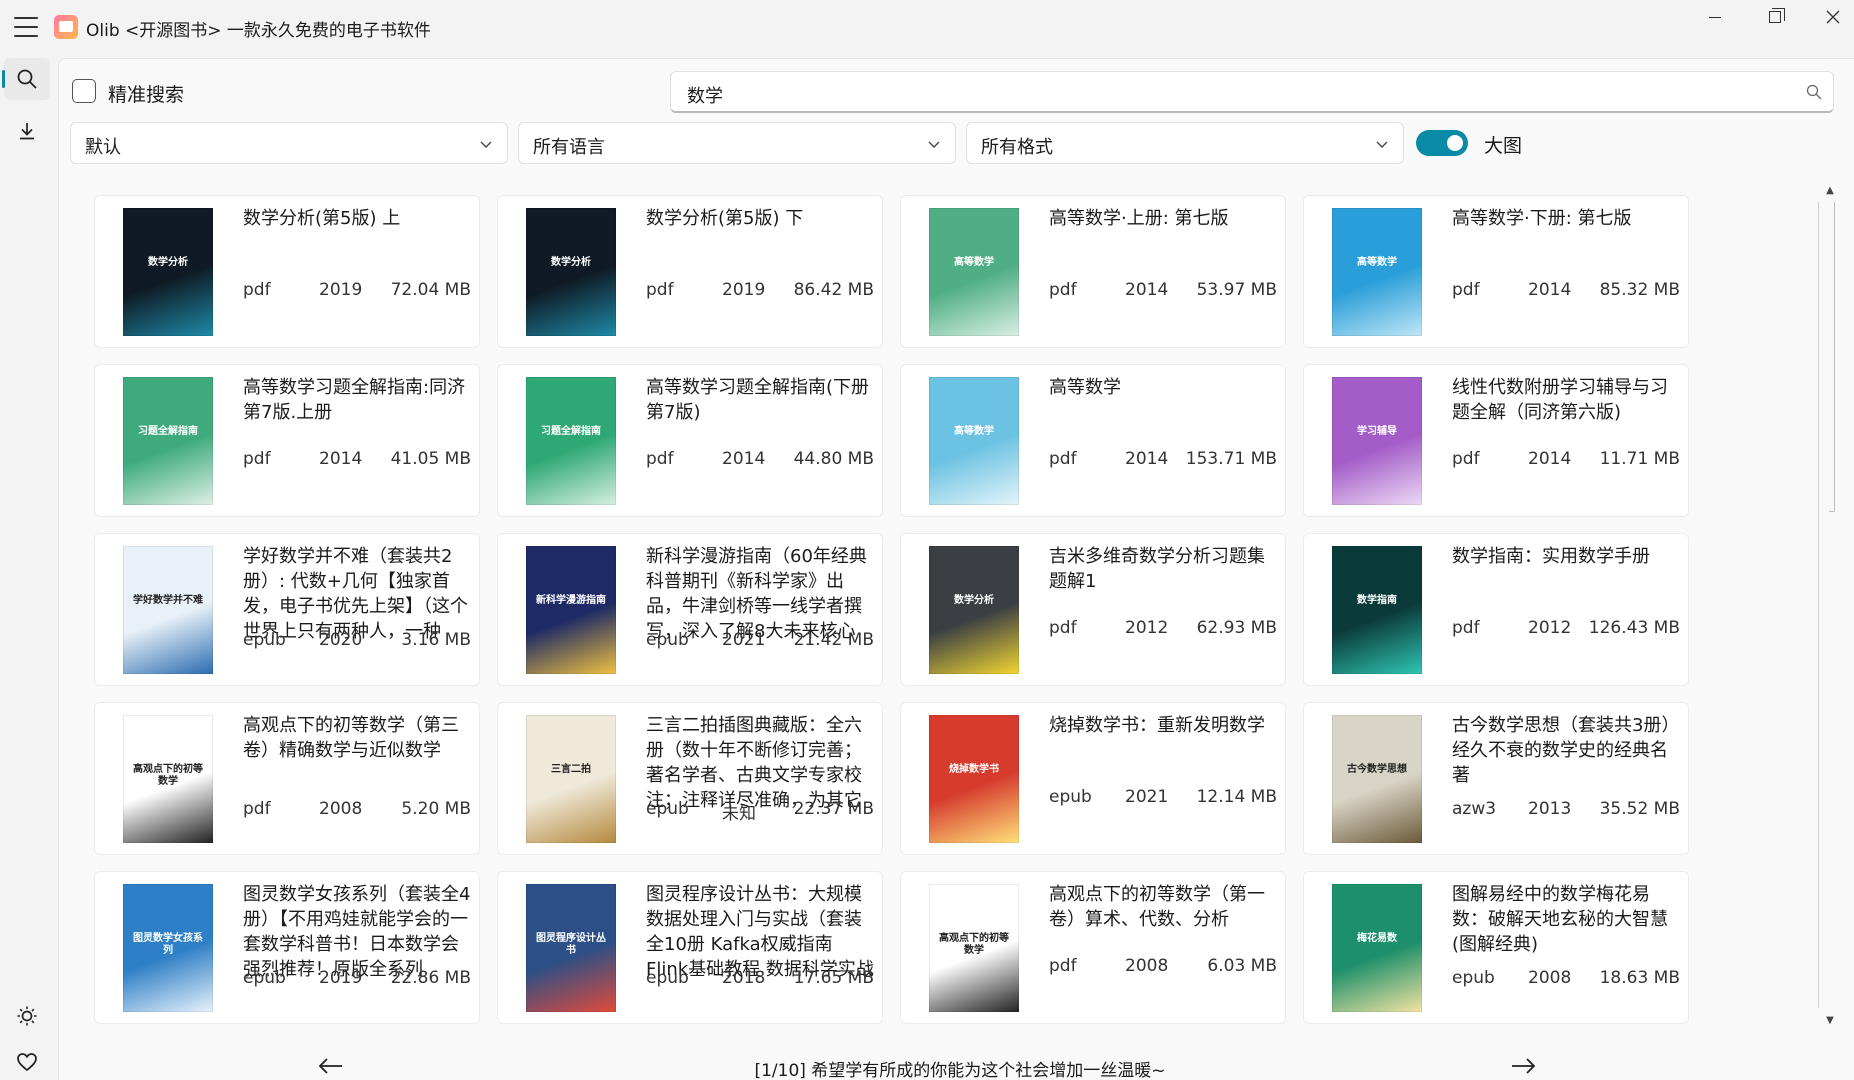 The image size is (1854, 1080). I want to click on theme-icon, so click(27, 1016).